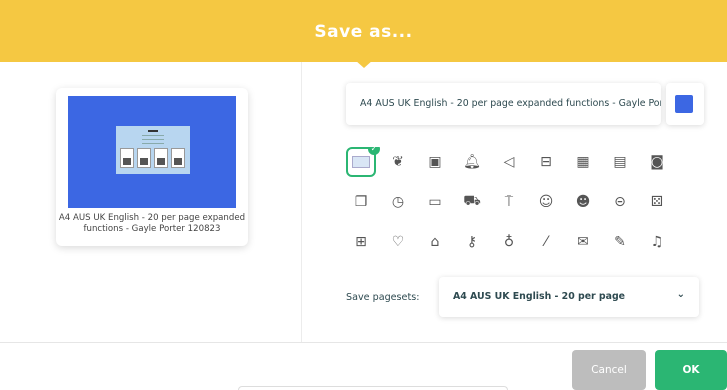 This screenshot has width=727, height=390. I want to click on briefcase-icon: ⊟, so click(546, 162).